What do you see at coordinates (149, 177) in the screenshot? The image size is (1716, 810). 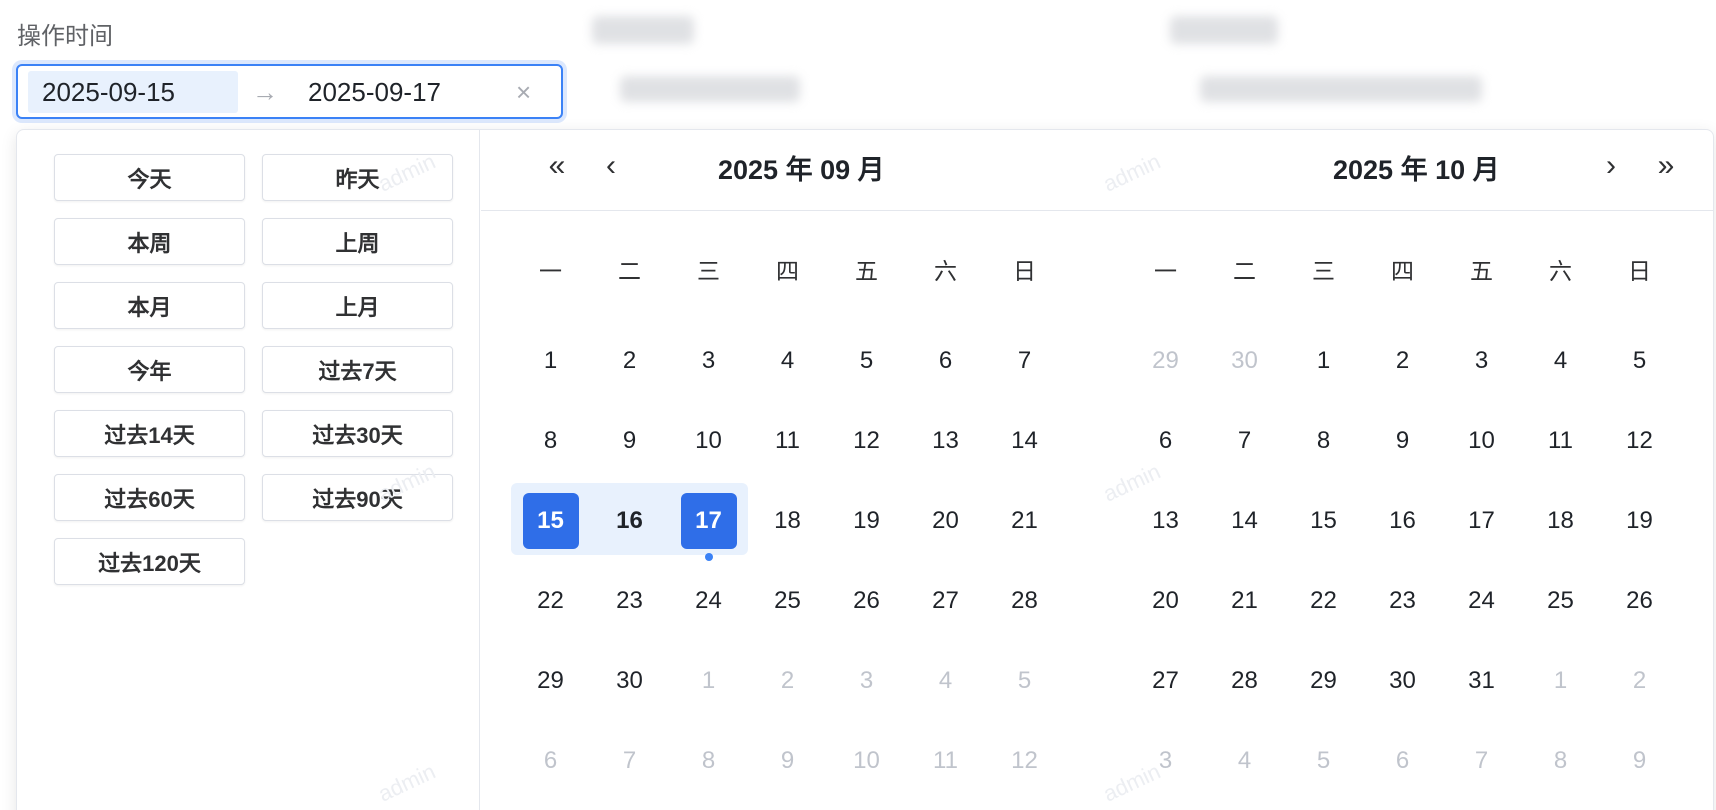 I see `shortcut-button: 今天` at bounding box center [149, 177].